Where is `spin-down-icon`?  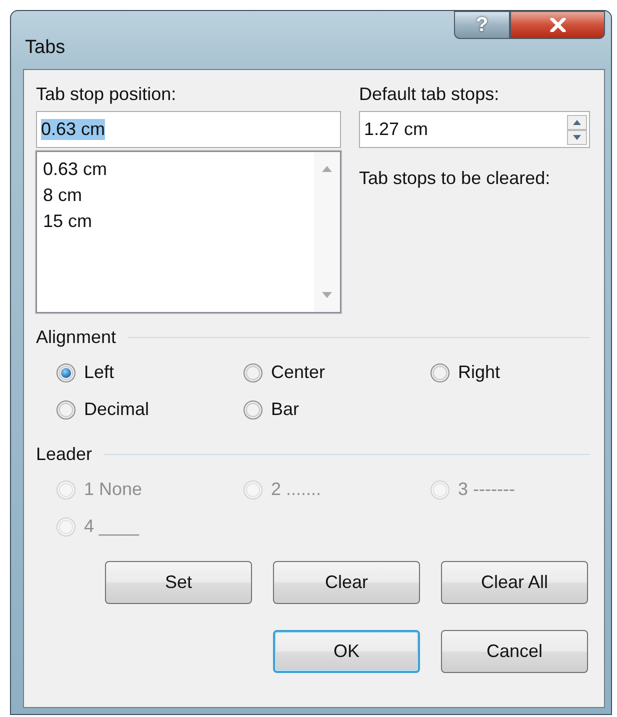
spin-down-icon is located at coordinates (577, 137).